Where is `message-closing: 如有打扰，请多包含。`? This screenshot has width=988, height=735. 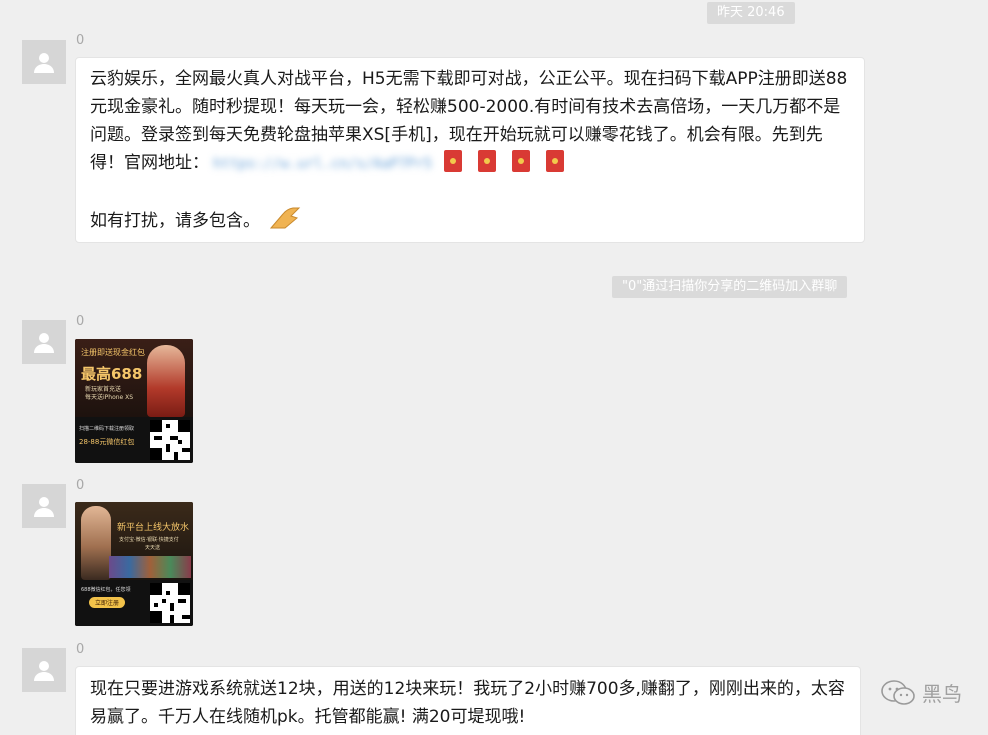
message-closing: 如有打扰，请多包含。 is located at coordinates (470, 220).